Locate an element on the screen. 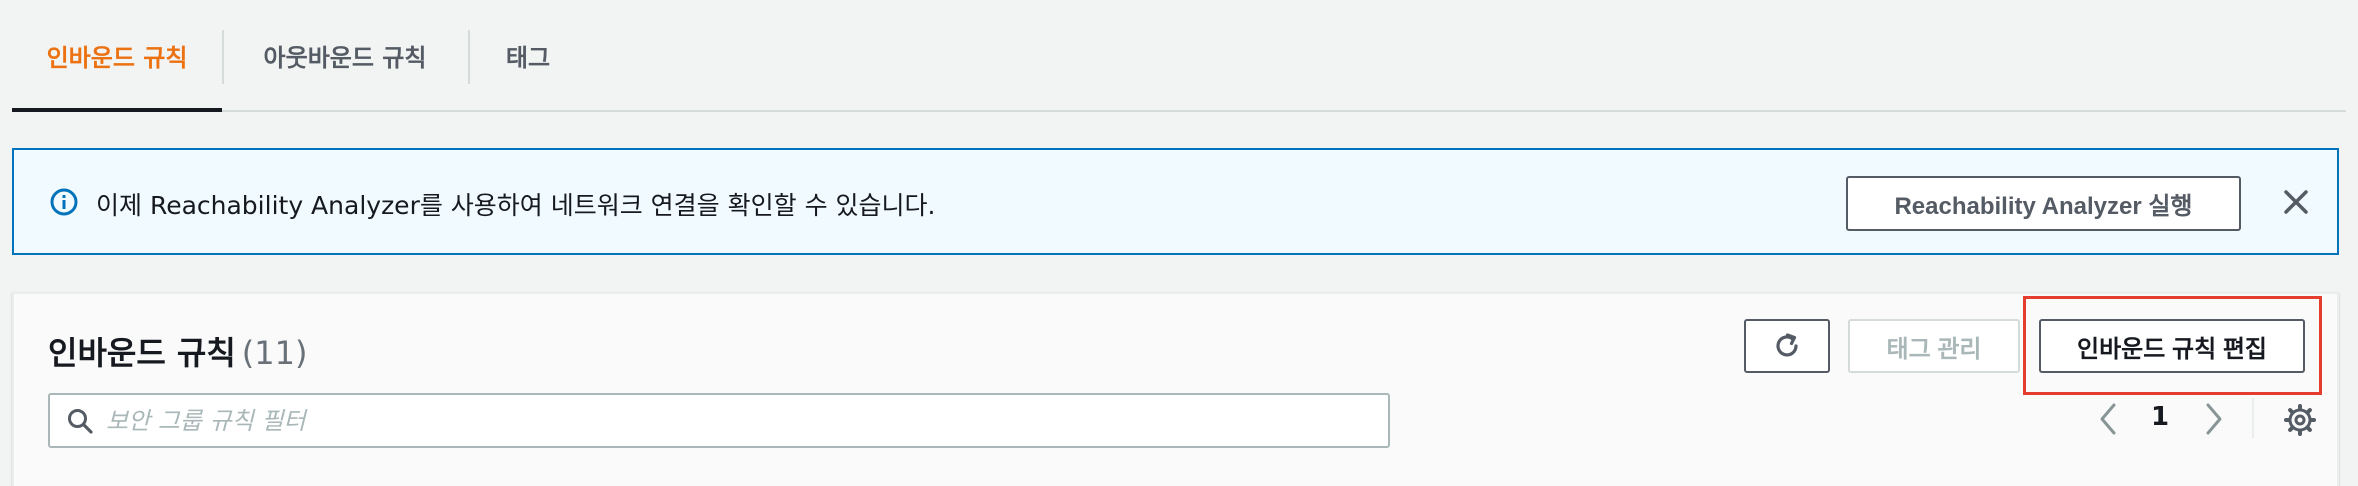  chevron-left-icon is located at coordinates (2108, 419).